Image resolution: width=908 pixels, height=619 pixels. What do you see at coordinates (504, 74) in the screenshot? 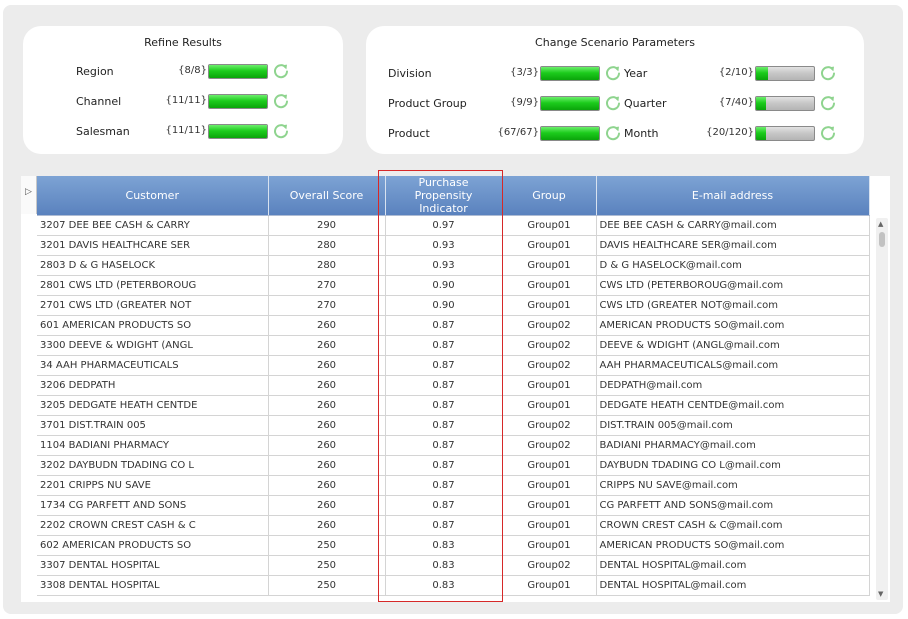
I see `filter-row-division: Division {3/3}` at bounding box center [504, 74].